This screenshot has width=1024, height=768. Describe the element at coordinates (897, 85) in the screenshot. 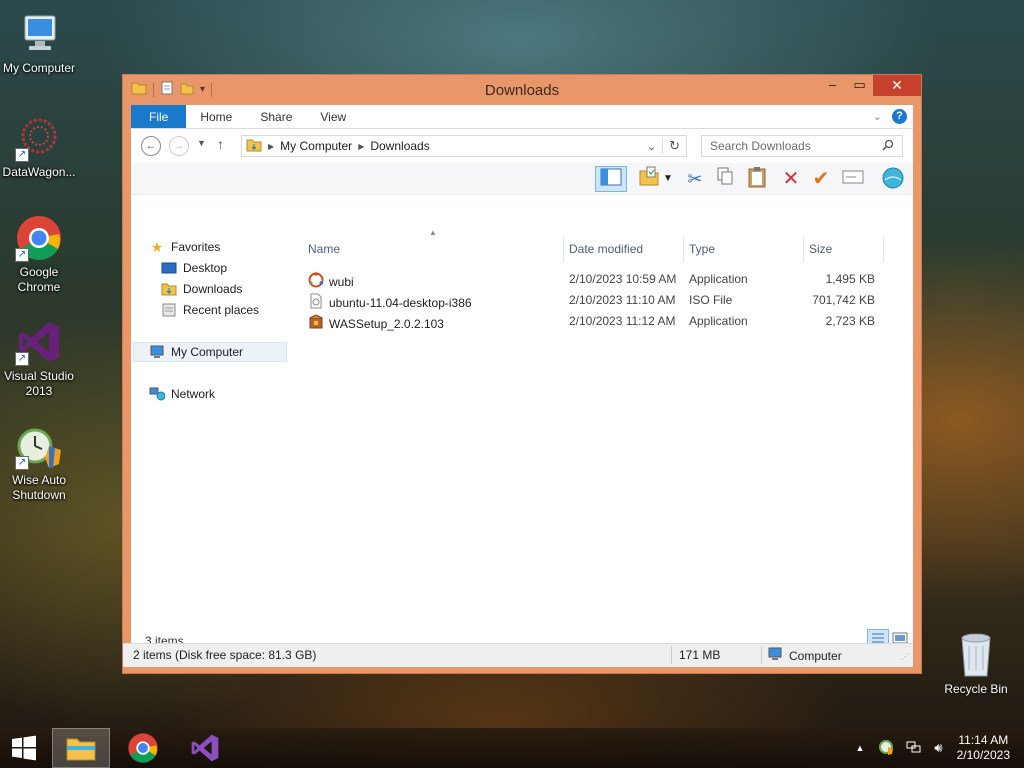

I see `close-button: ✕` at that location.